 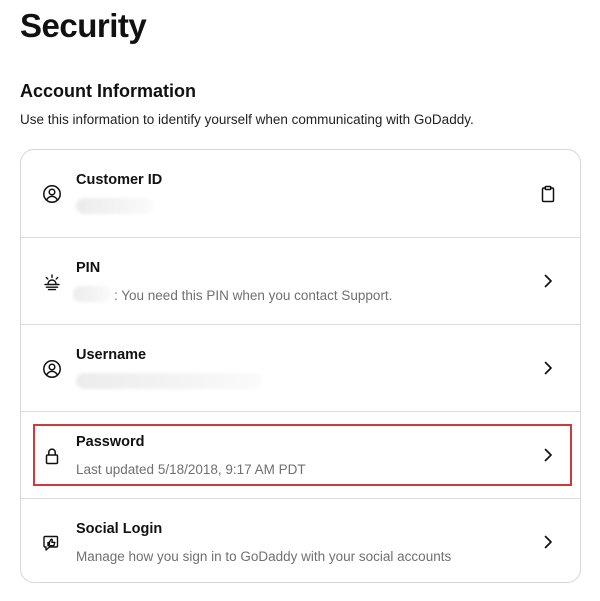 I want to click on page-title: Security, so click(x=83, y=25).